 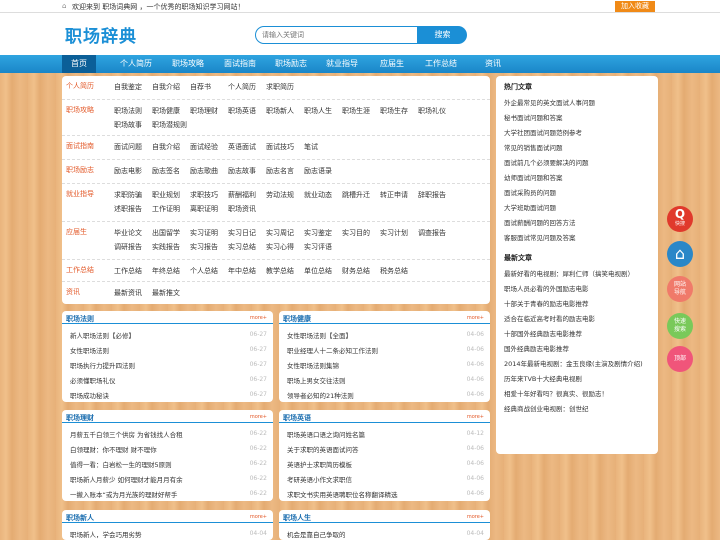 What do you see at coordinates (432, 111) in the screenshot?
I see `category-link: 职场礼仪` at bounding box center [432, 111].